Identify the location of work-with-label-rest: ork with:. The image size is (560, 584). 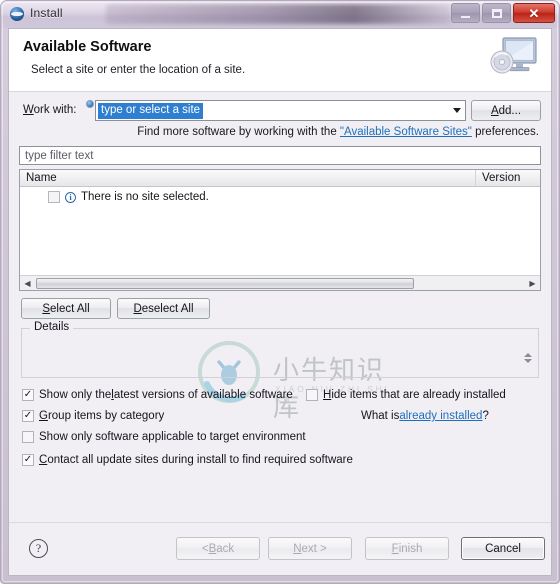
(55, 110).